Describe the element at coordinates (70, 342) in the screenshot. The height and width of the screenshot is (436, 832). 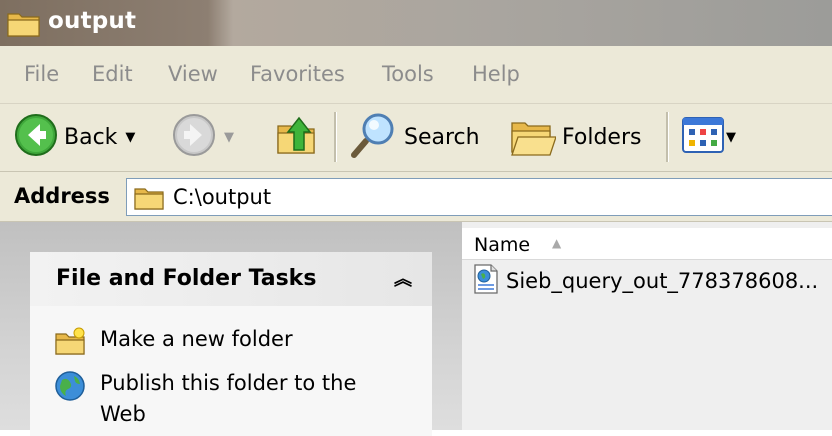
I see `new-folder-icon` at that location.